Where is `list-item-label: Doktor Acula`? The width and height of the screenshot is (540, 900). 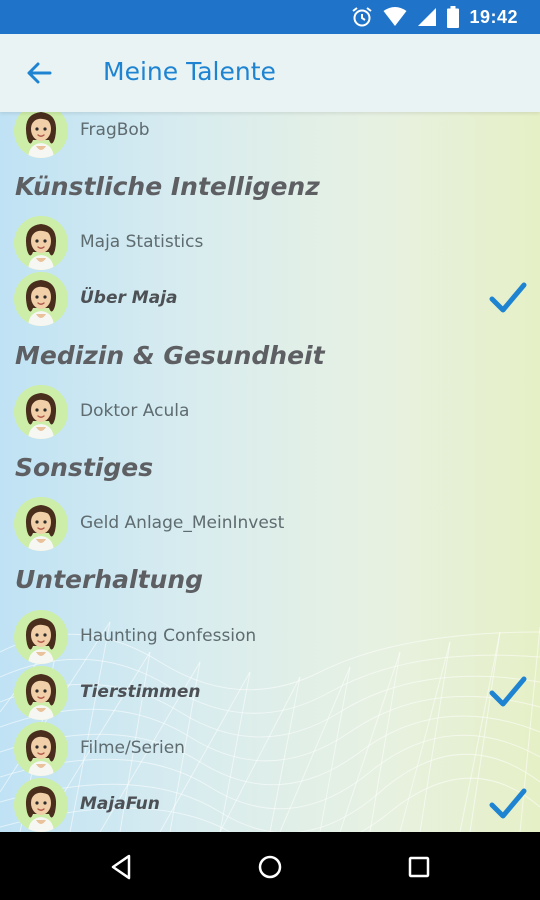
list-item-label: Doktor Acula is located at coordinates (135, 411).